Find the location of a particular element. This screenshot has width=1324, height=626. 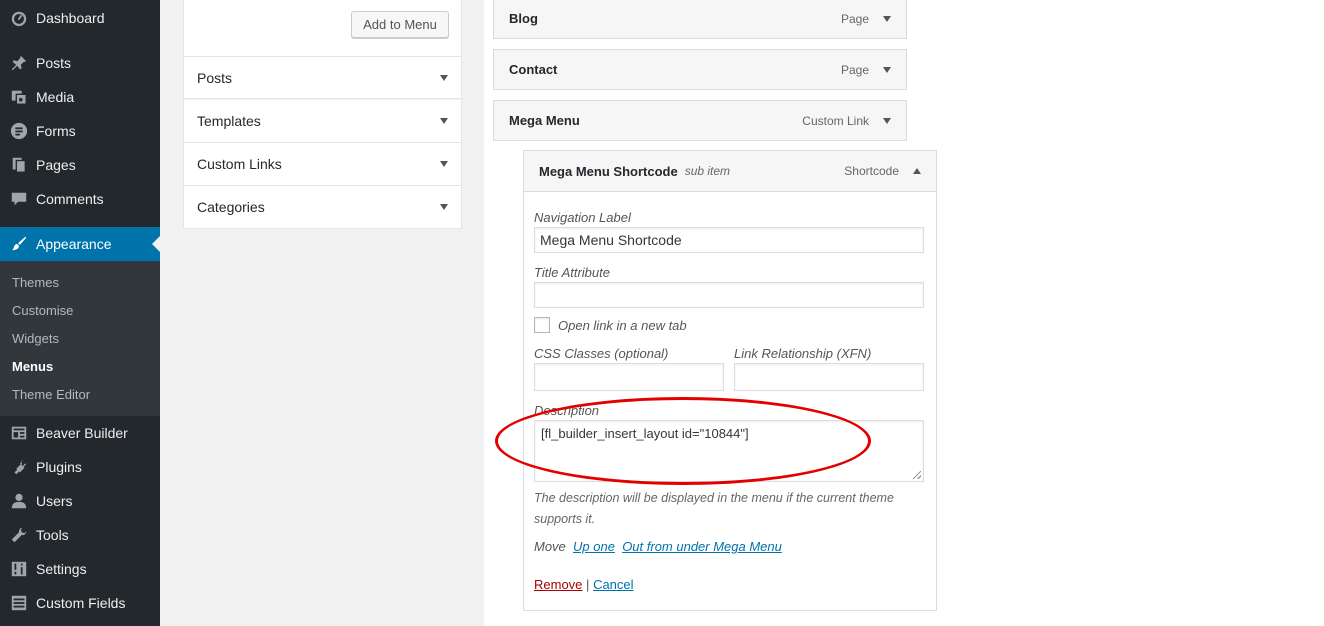

sidebar-item-posts: Posts is located at coordinates (80, 63).